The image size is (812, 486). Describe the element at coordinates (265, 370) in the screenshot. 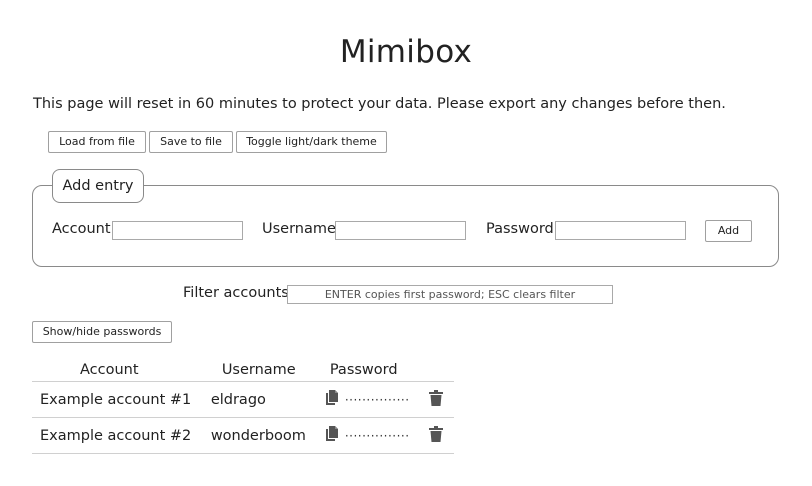

I see `column-header-username: Username` at that location.